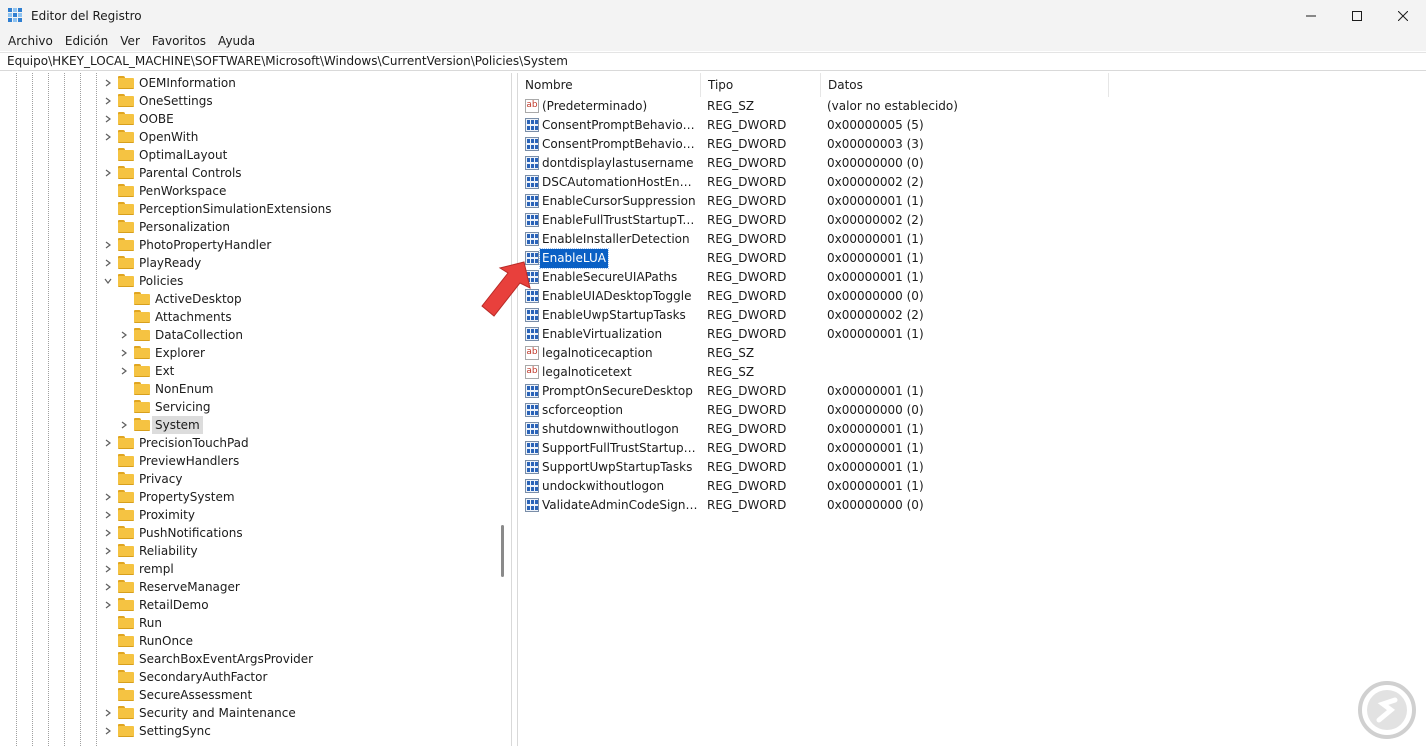  I want to click on tree-item: Explorer, so click(247, 353).